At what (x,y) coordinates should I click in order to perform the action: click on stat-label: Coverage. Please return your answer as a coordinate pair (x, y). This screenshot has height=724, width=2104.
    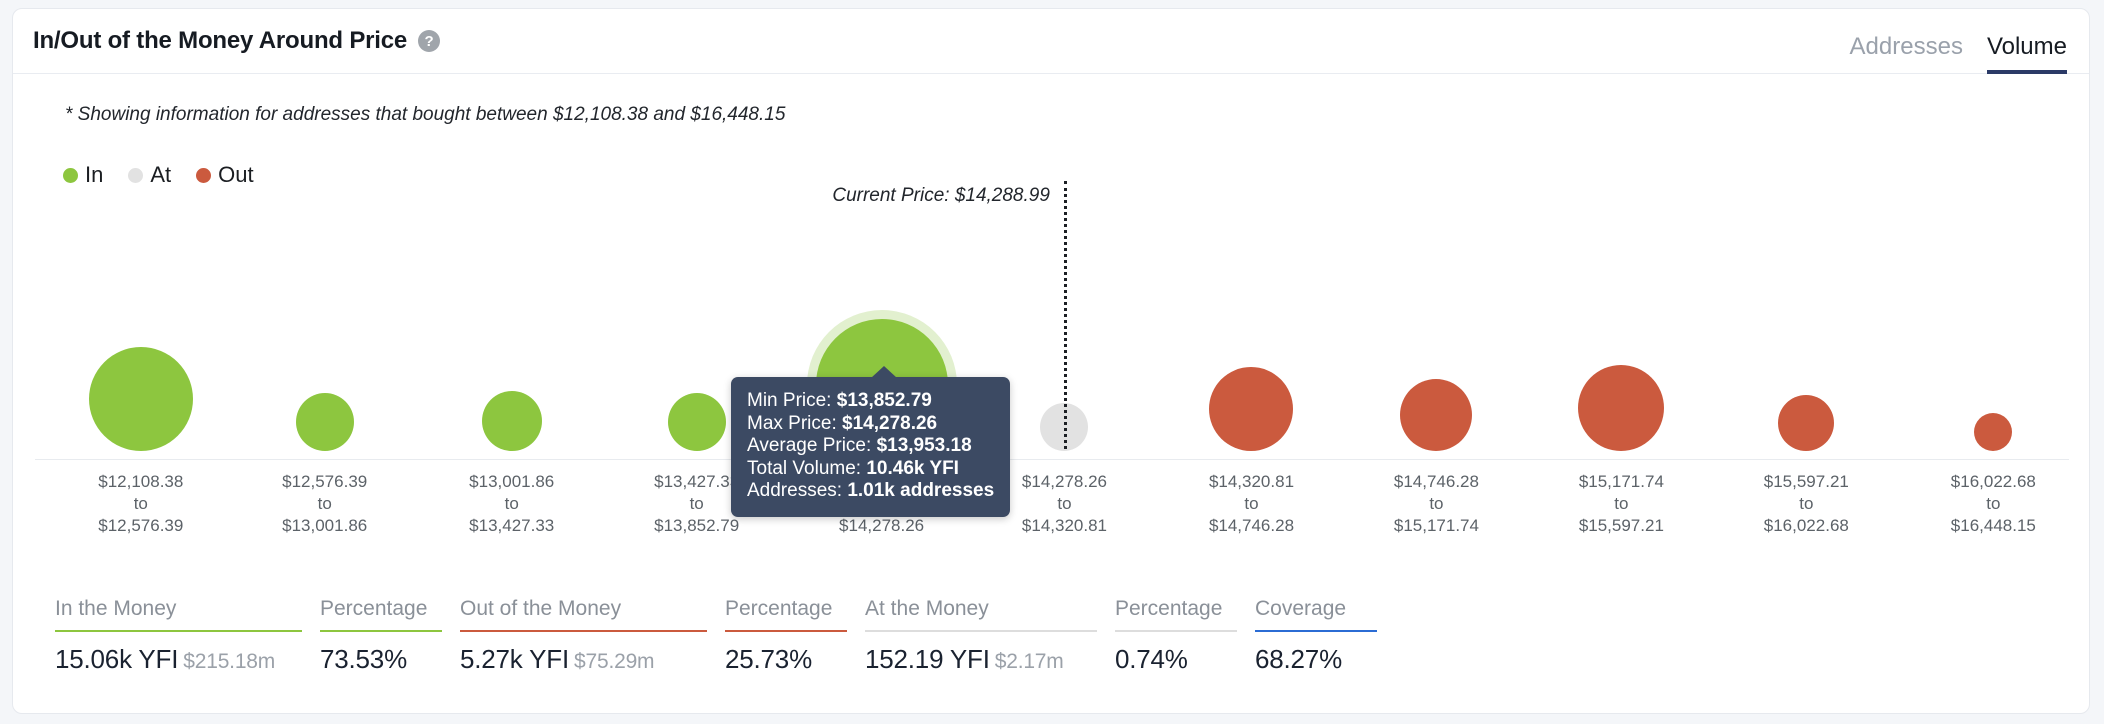
    Looking at the image, I should click on (1301, 608).